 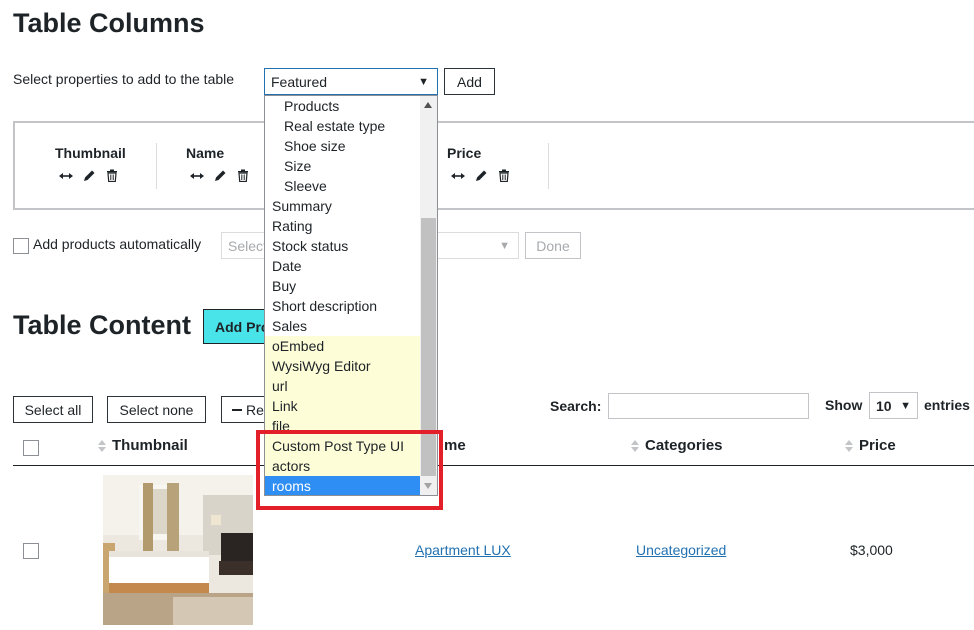 I want to click on column-name-title: Name, so click(x=205, y=153).